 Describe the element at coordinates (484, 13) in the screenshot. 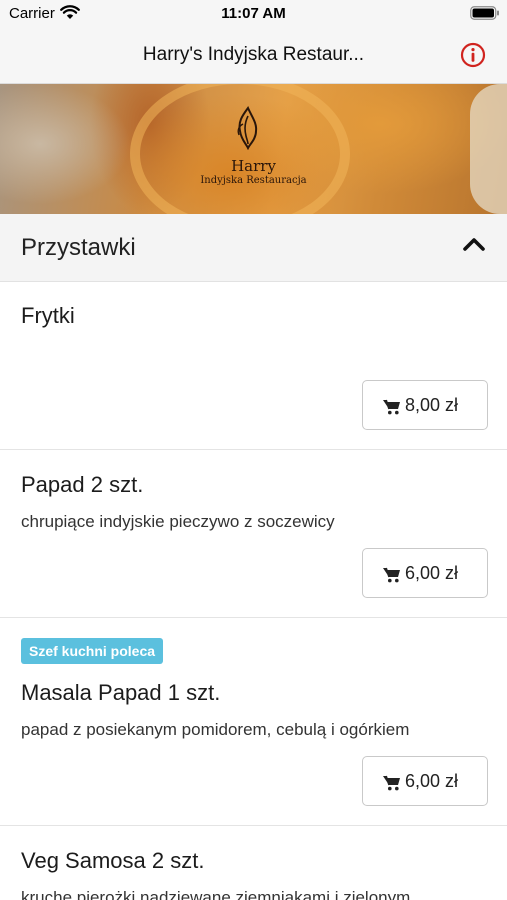

I see `battery-icon` at that location.